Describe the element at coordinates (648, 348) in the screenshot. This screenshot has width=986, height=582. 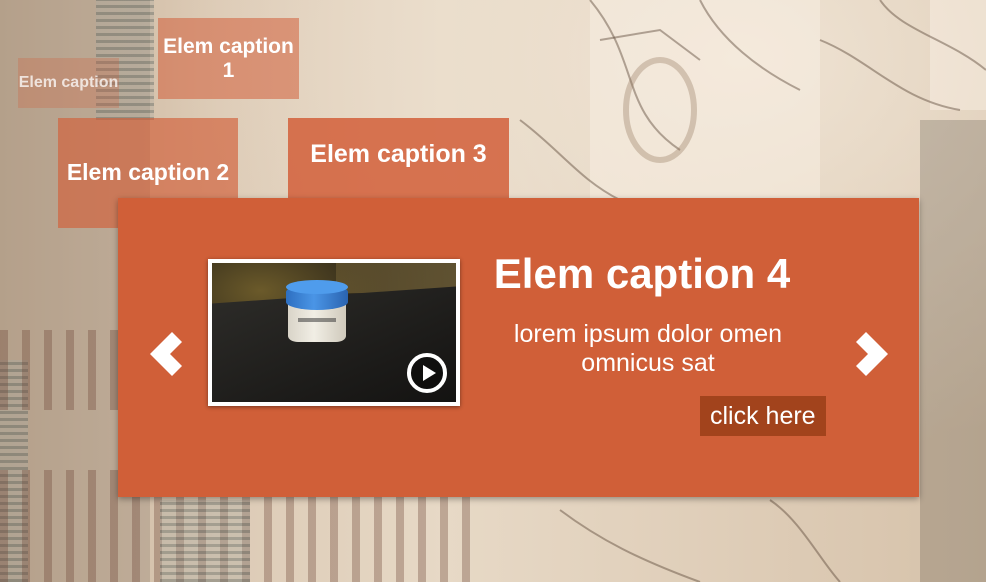
I see `slide-description: lorem ipsum dolor omen omnicus sat` at that location.